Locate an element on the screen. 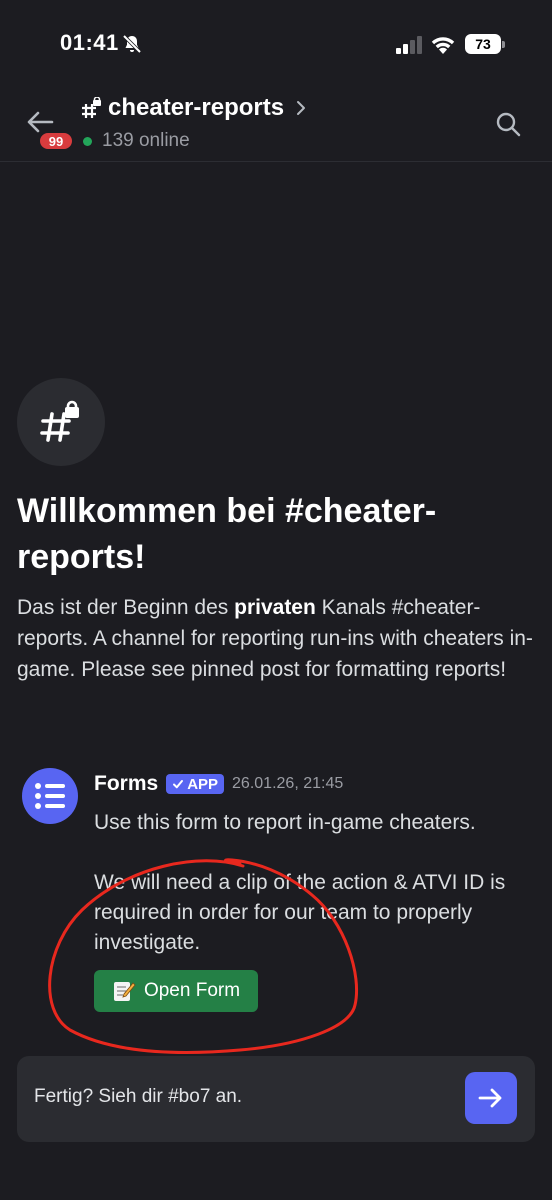  online-status: 139 online is located at coordinates (136, 141).